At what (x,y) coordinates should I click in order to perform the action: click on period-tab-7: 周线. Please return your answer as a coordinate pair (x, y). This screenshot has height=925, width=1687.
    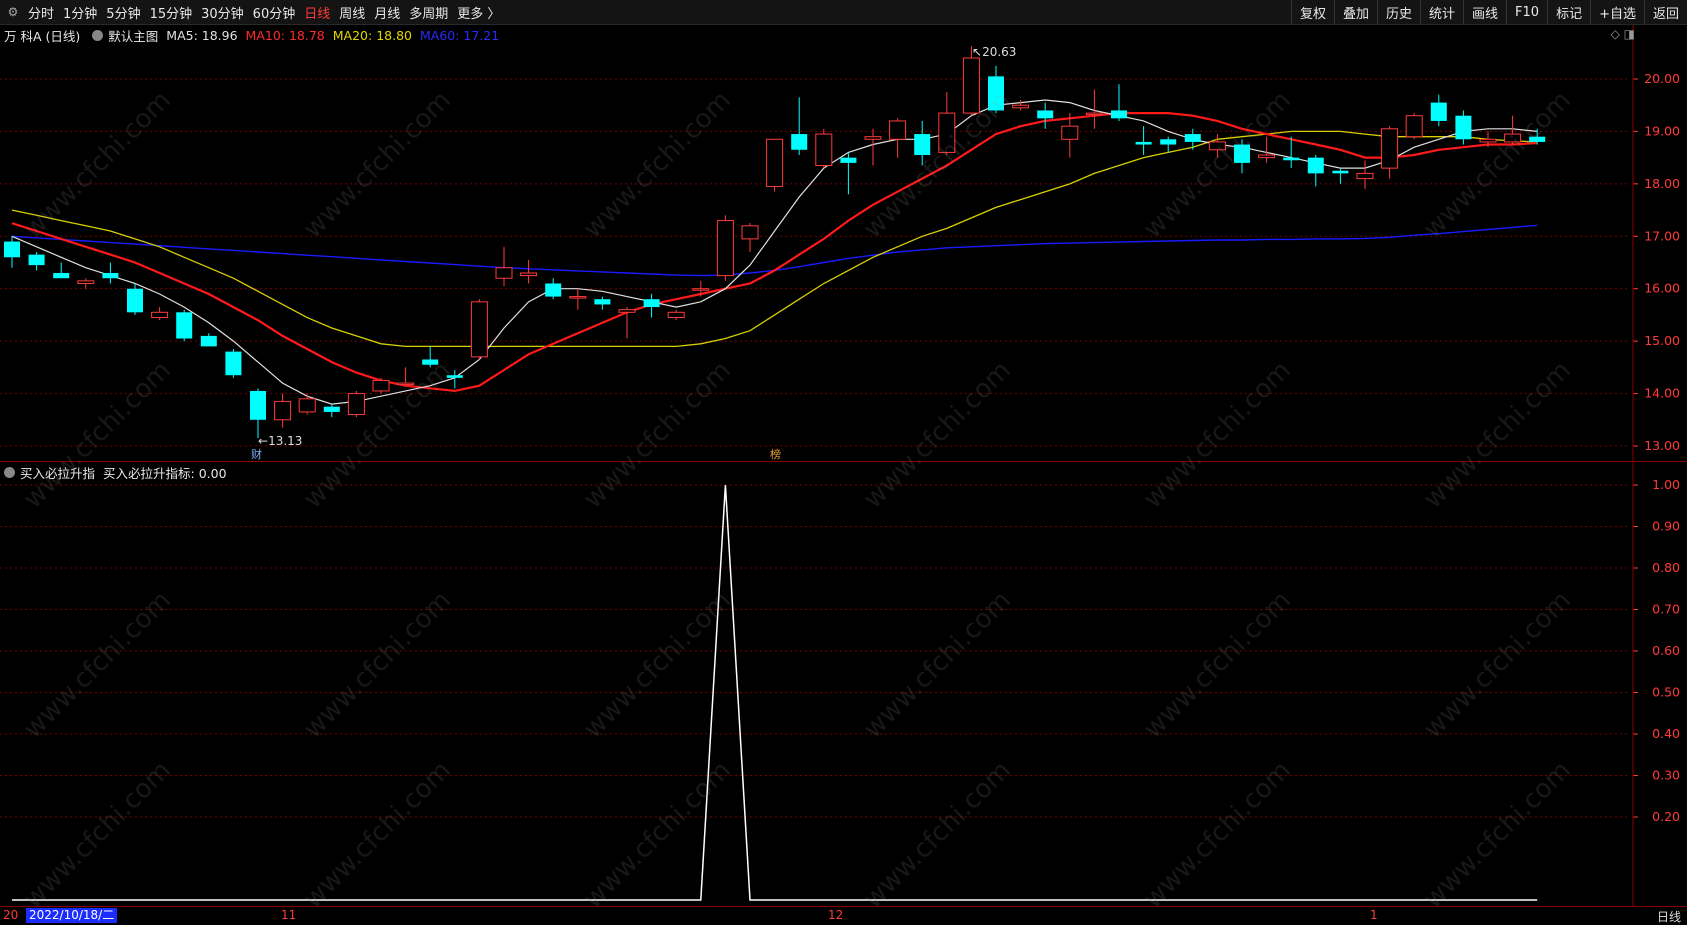
    Looking at the image, I should click on (352, 12).